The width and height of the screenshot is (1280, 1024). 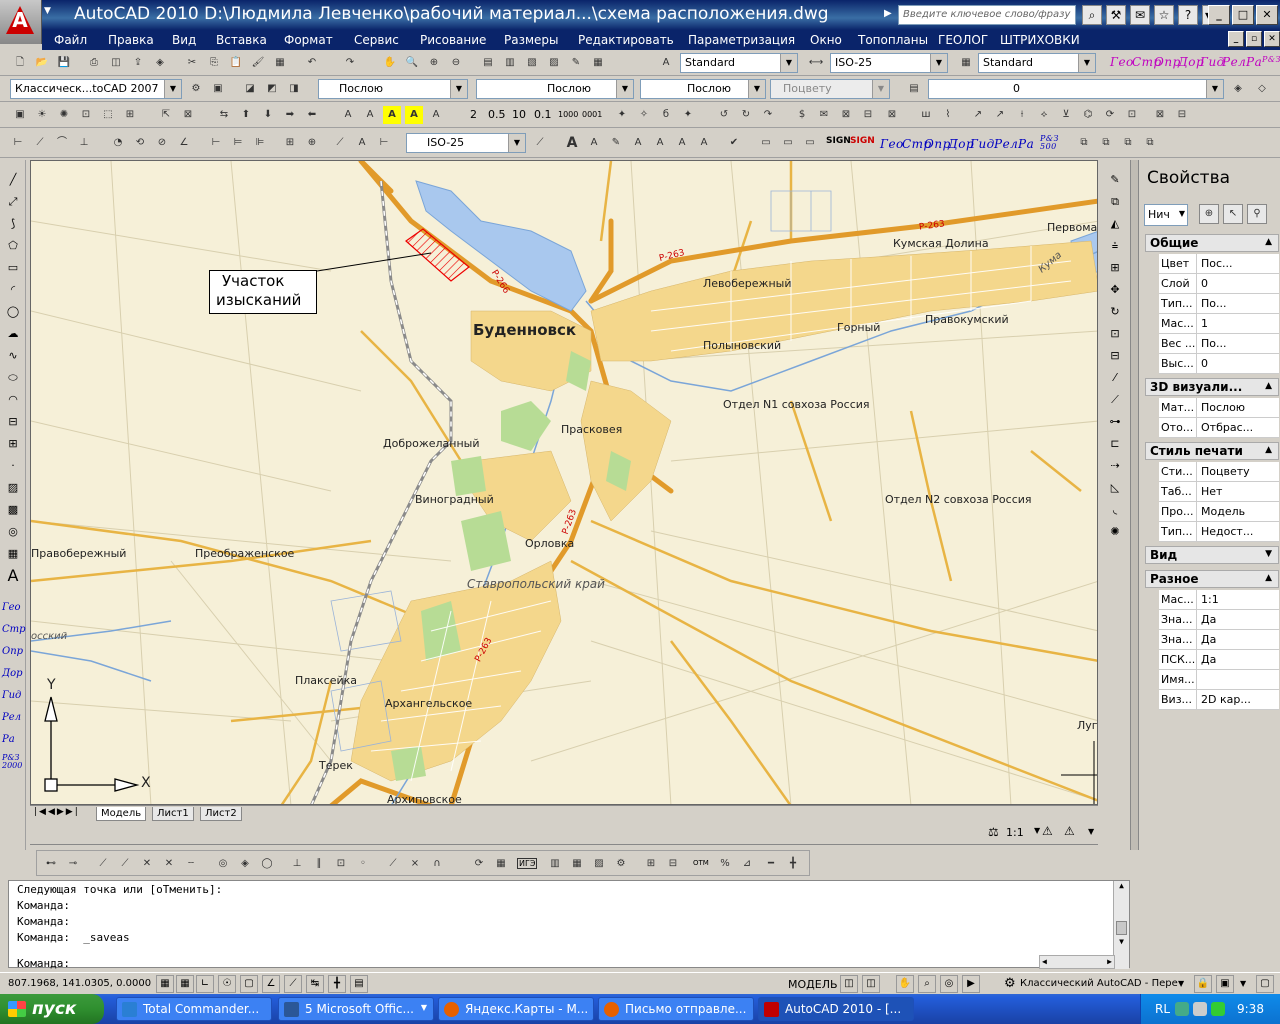 What do you see at coordinates (846, 115) in the screenshot?
I see `excel-icon: ⊠` at bounding box center [846, 115].